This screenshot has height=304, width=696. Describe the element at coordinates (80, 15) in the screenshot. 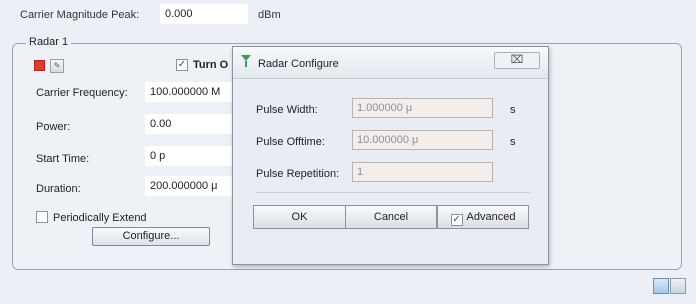

I see `carrier-magnitude-label: Carrier Magnitude Peak:` at that location.